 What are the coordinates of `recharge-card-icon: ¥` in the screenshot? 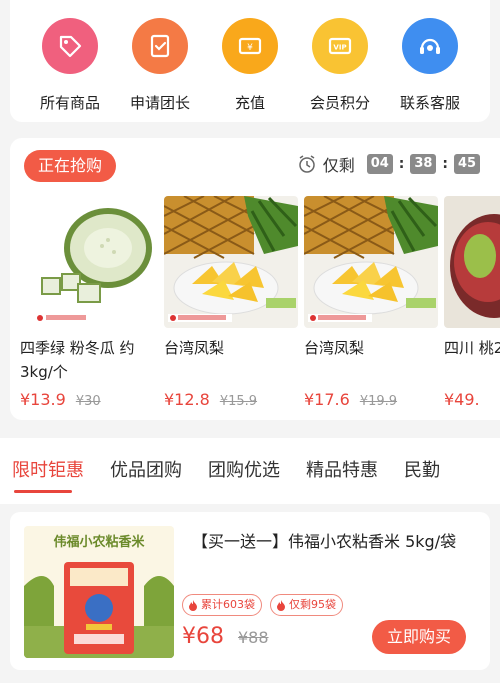 It's located at (250, 46).